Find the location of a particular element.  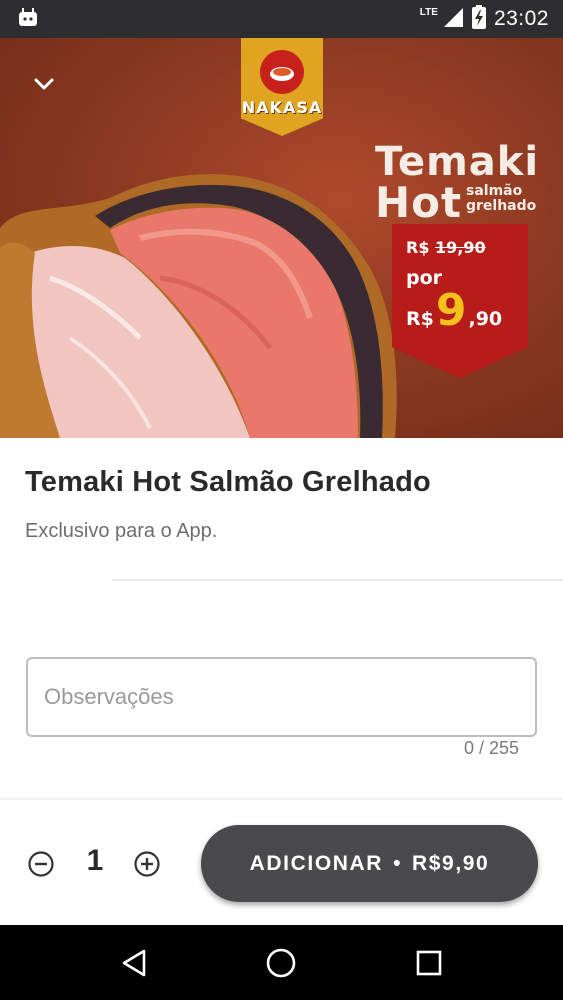

back-triangle-icon is located at coordinates (134, 962).